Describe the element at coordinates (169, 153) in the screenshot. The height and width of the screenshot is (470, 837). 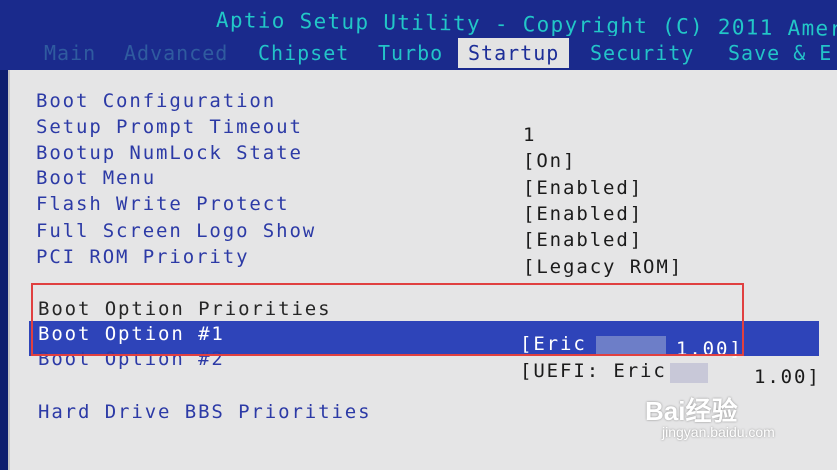
I see `setting-bootup-numlock-state: Bootup NumLock State` at that location.